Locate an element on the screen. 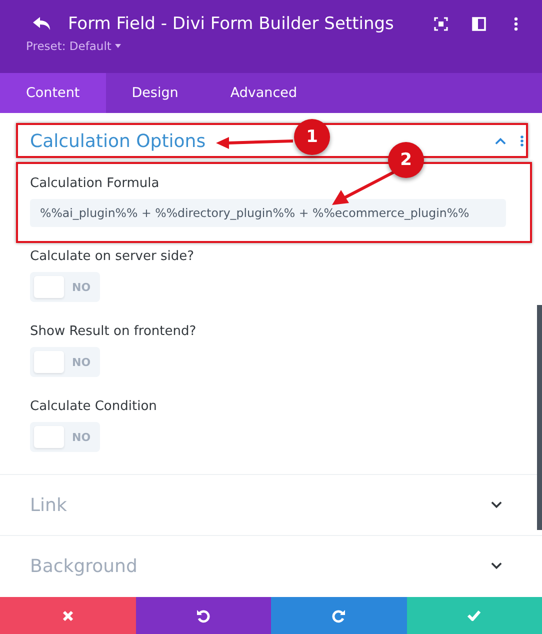  annotation-badge: 2 is located at coordinates (406, 160).